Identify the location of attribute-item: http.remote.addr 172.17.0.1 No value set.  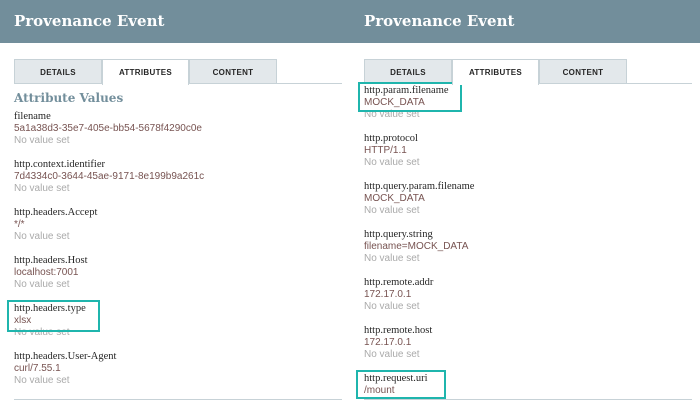
(529, 300).